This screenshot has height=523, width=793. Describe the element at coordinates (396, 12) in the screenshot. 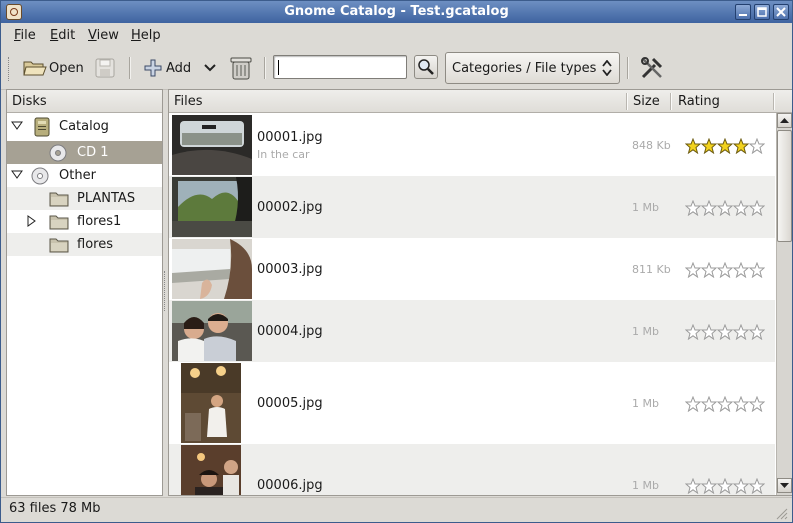

I see `title-bar: Gnome Catalog - Test.gcatalog` at that location.